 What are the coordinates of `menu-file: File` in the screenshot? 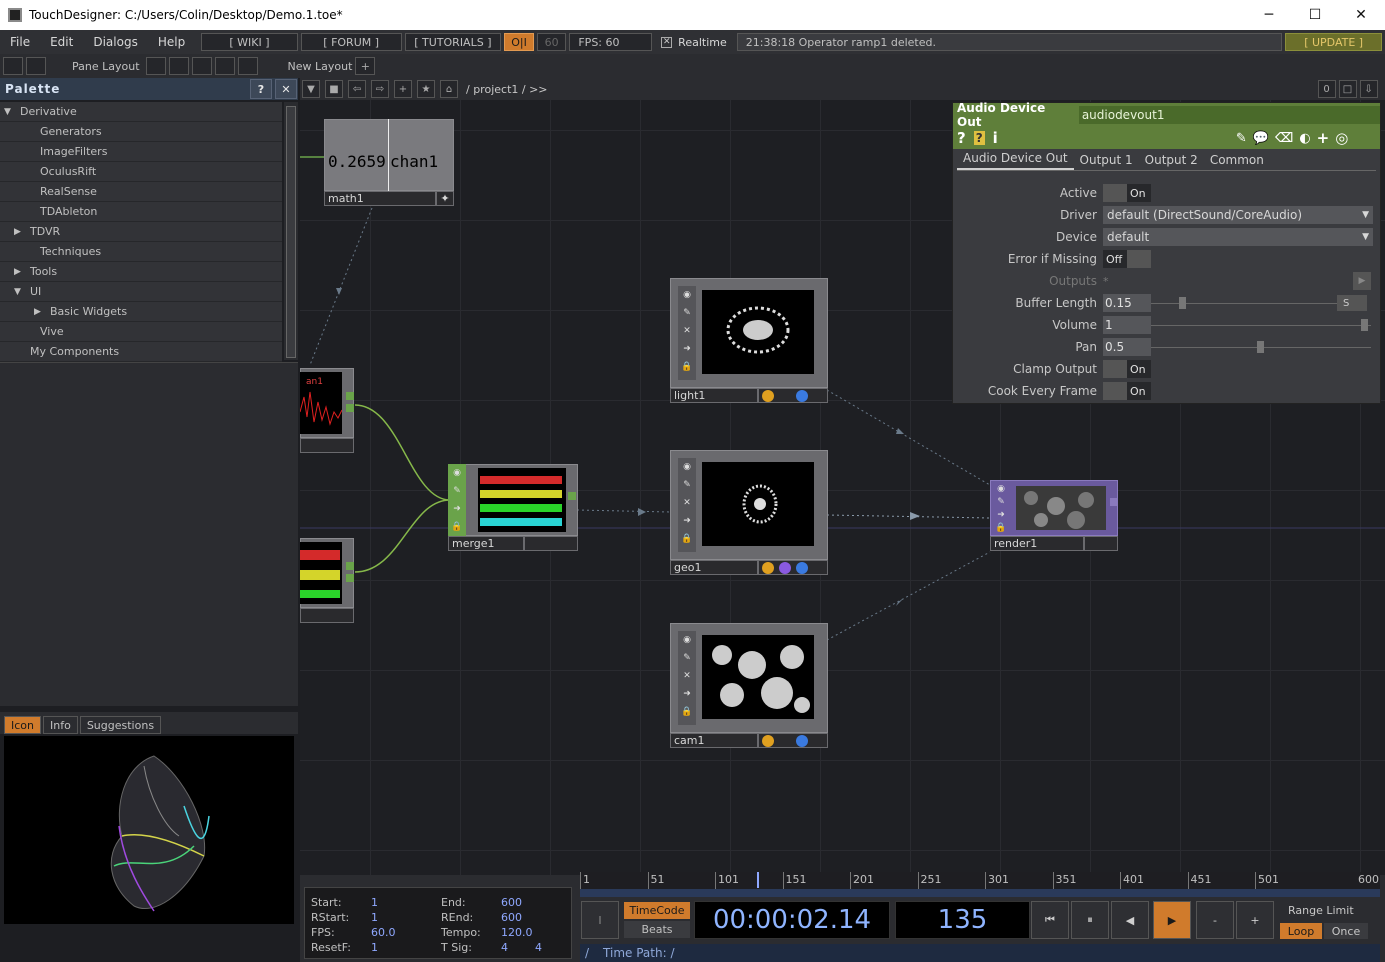 It's located at (20, 42).